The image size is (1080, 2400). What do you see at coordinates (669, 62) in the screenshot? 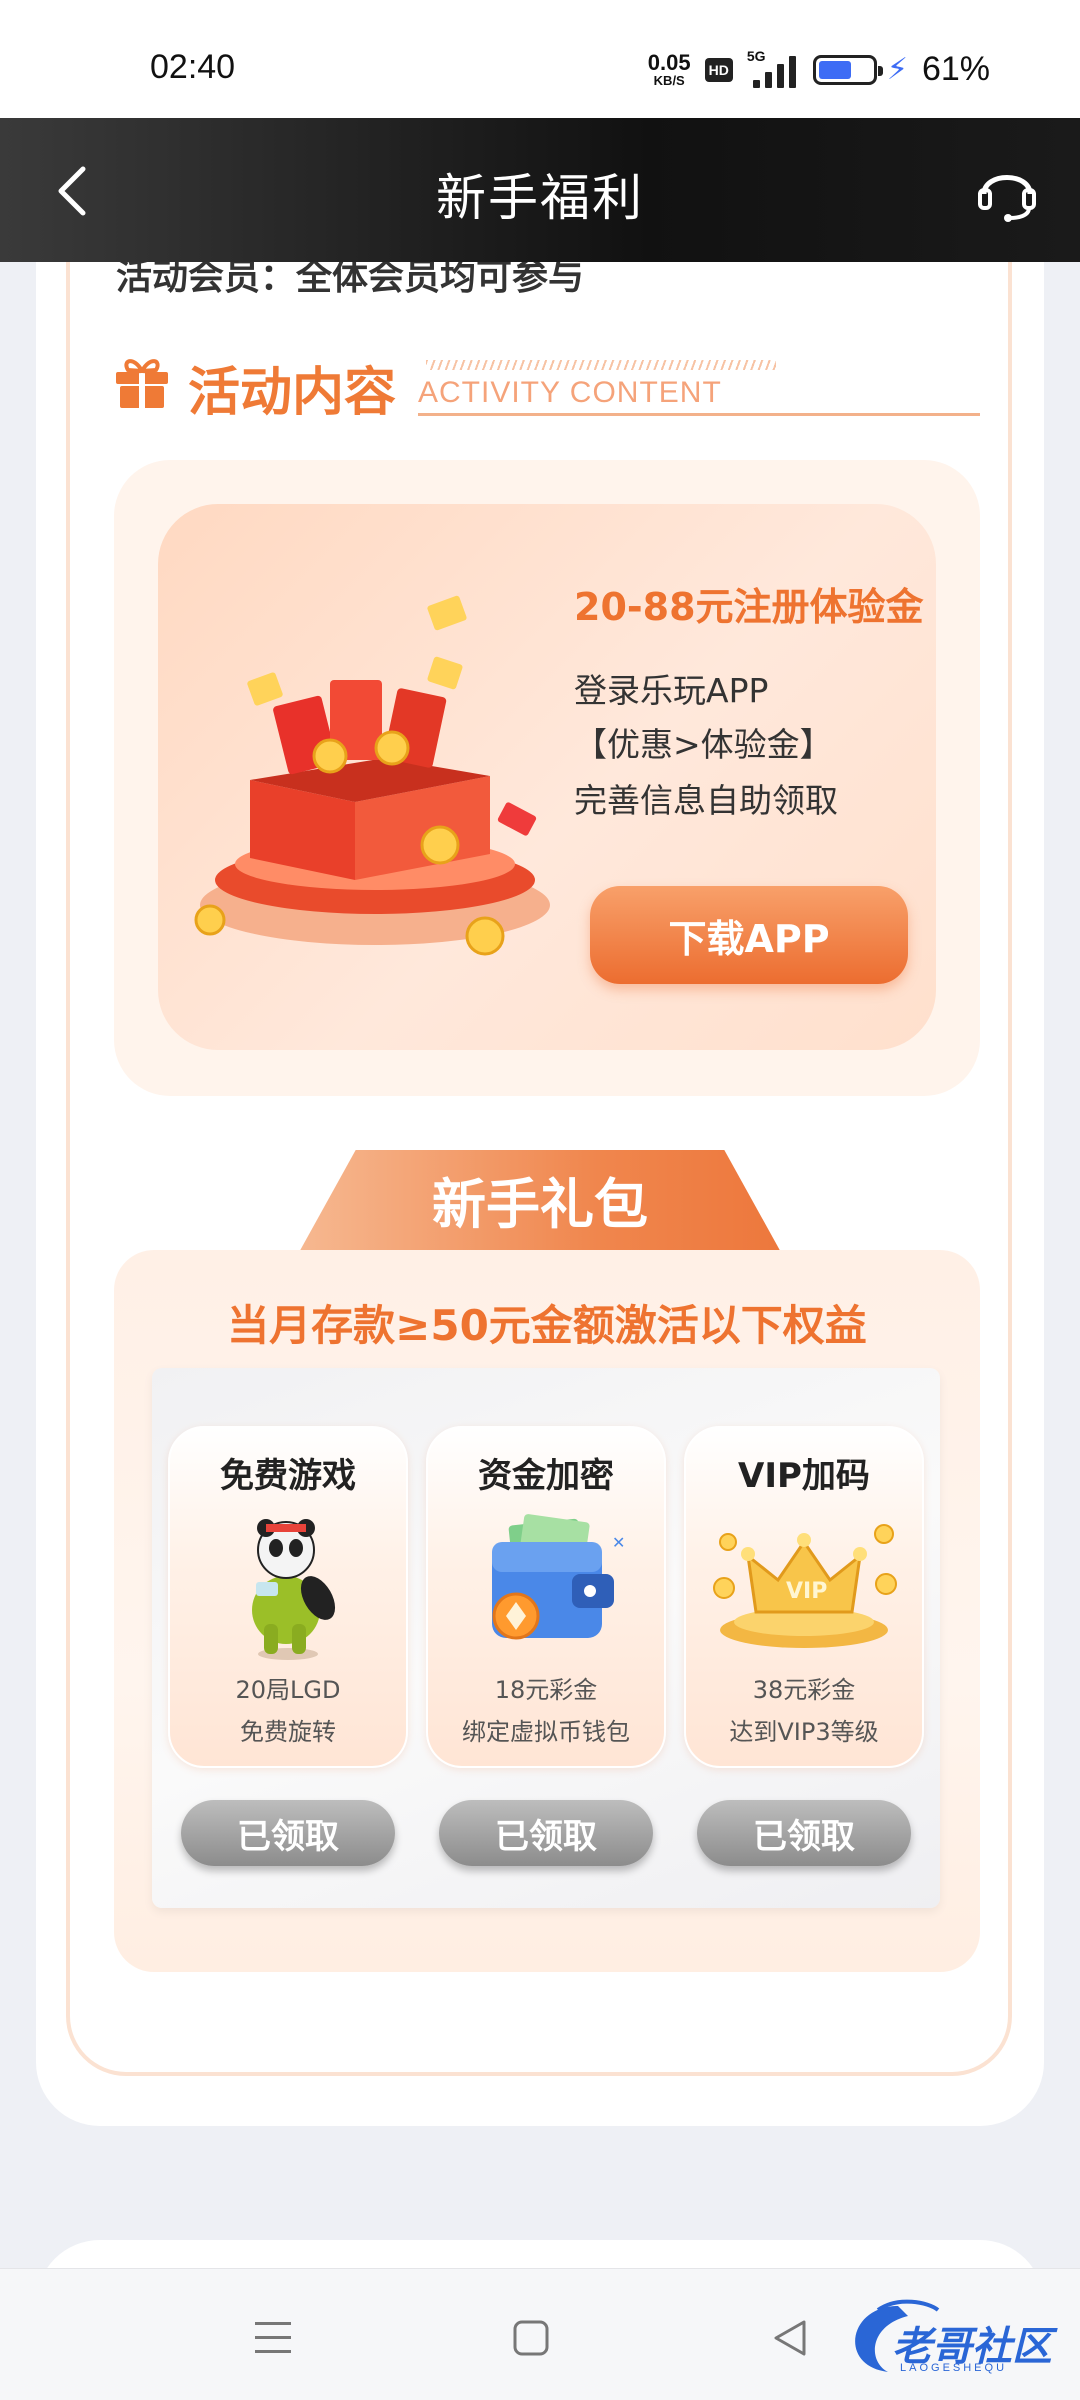
I see `network-speed-value: 0.05` at bounding box center [669, 62].